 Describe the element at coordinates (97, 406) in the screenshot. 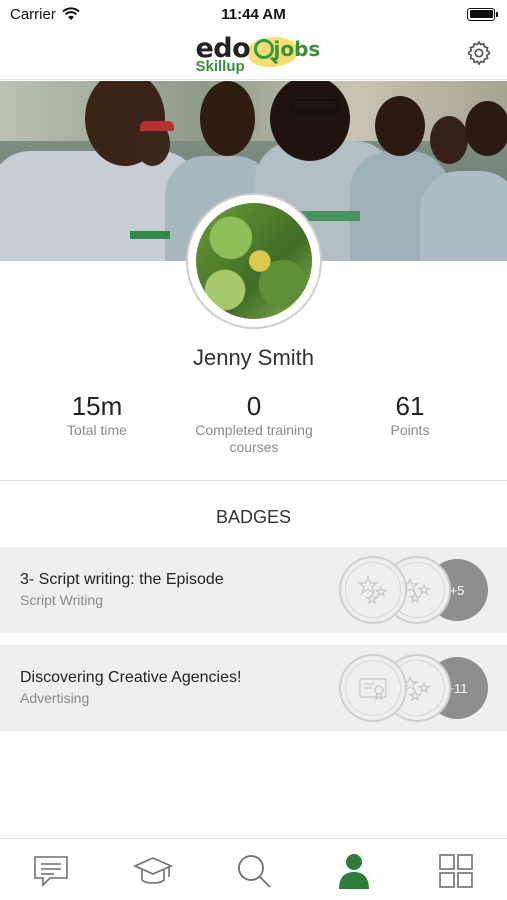

I see `stat-value: 15m` at that location.